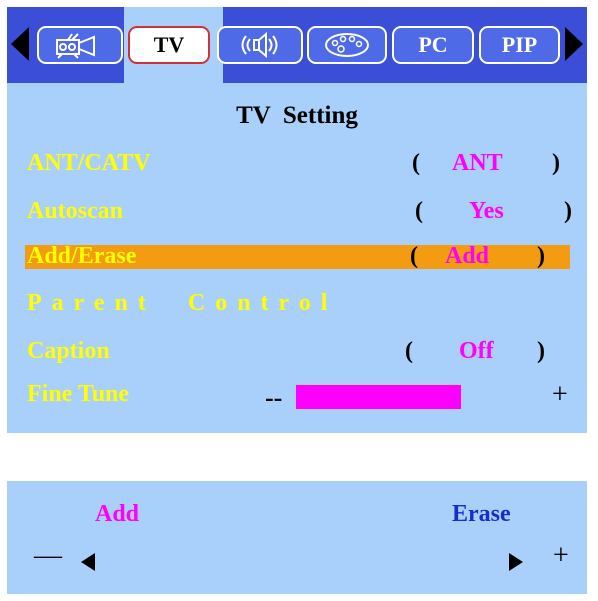 This screenshot has width=598, height=601. I want to click on tab-tv-label: TV, so click(169, 44).